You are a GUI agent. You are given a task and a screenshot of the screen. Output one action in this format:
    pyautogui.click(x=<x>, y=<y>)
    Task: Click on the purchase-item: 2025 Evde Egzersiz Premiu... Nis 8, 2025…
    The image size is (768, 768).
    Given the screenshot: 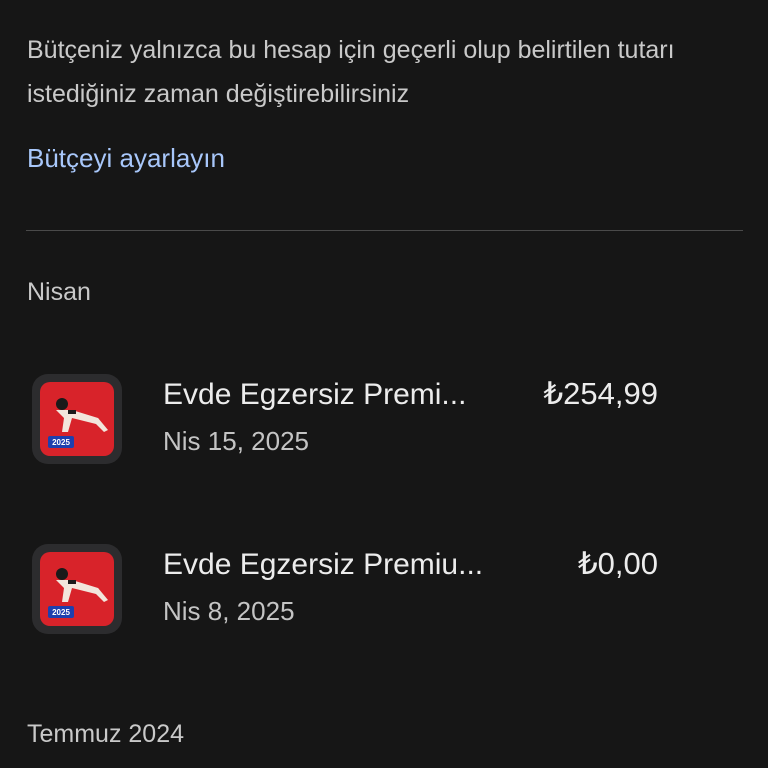 What is the action you would take?
    pyautogui.click(x=384, y=599)
    